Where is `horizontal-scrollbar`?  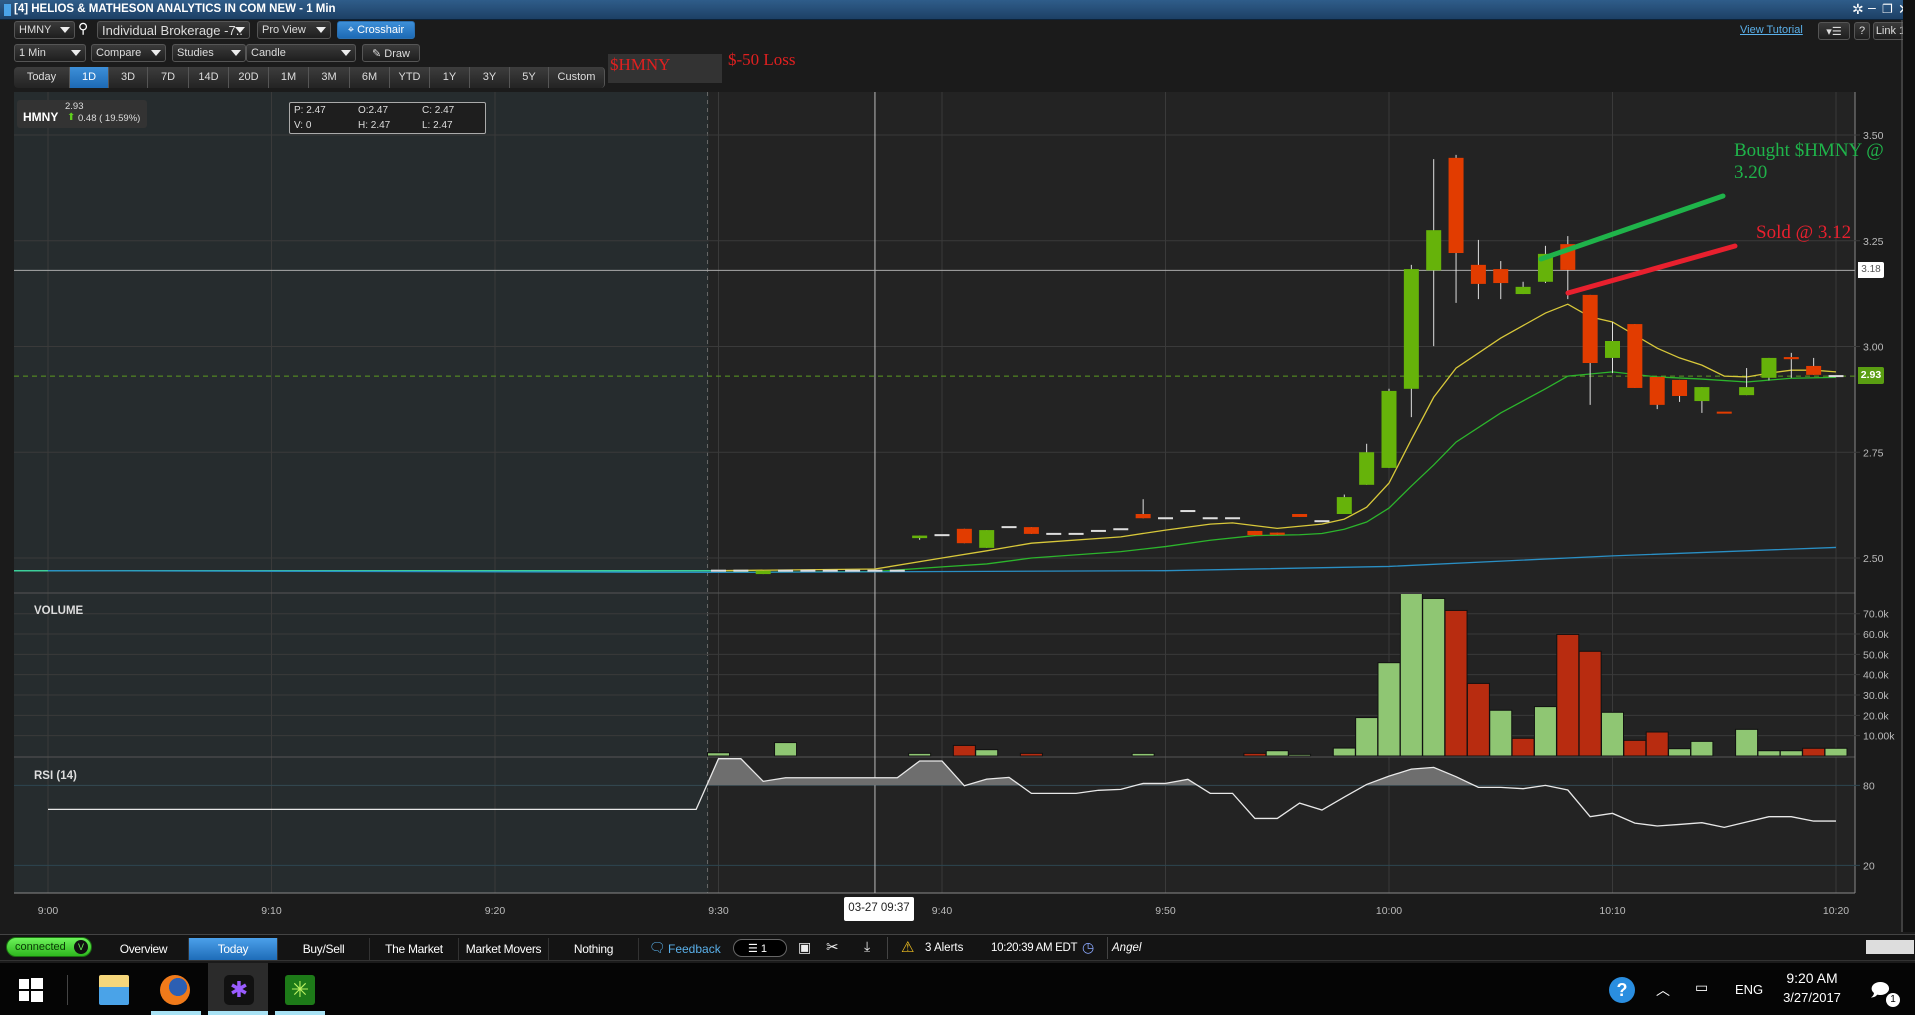
horizontal-scrollbar is located at coordinates (1890, 947).